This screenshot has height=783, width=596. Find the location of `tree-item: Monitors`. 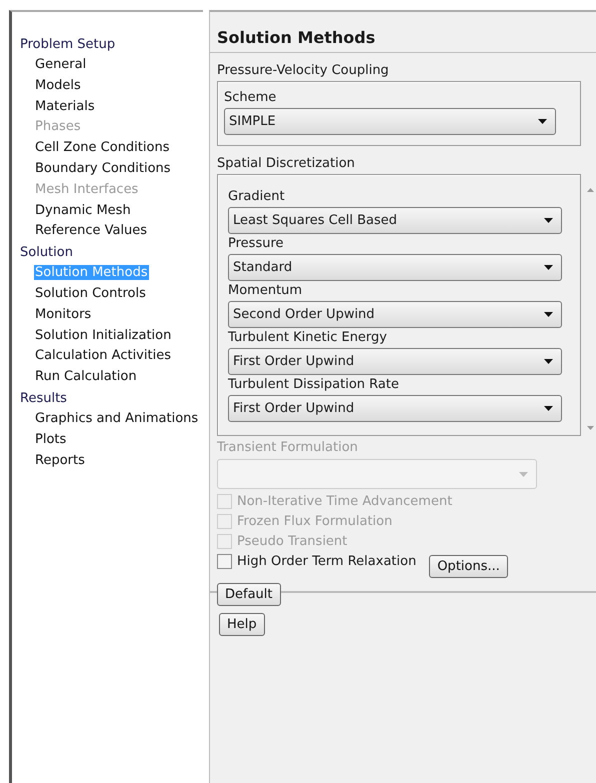

tree-item: Monitors is located at coordinates (63, 314).